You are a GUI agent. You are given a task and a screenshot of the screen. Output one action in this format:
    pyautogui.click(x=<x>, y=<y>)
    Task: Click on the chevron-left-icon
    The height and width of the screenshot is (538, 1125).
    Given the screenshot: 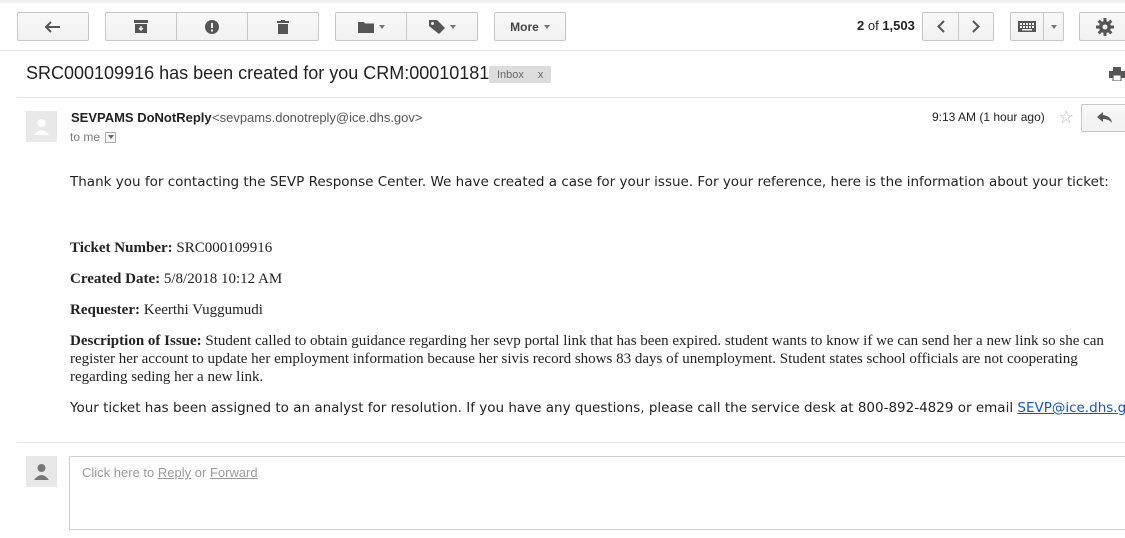 What is the action you would take?
    pyautogui.click(x=940, y=26)
    